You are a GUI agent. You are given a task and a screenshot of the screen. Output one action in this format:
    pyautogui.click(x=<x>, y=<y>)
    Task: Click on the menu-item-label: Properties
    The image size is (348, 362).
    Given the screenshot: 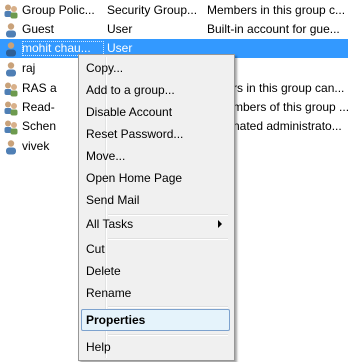 What is the action you would take?
    pyautogui.click(x=116, y=320)
    